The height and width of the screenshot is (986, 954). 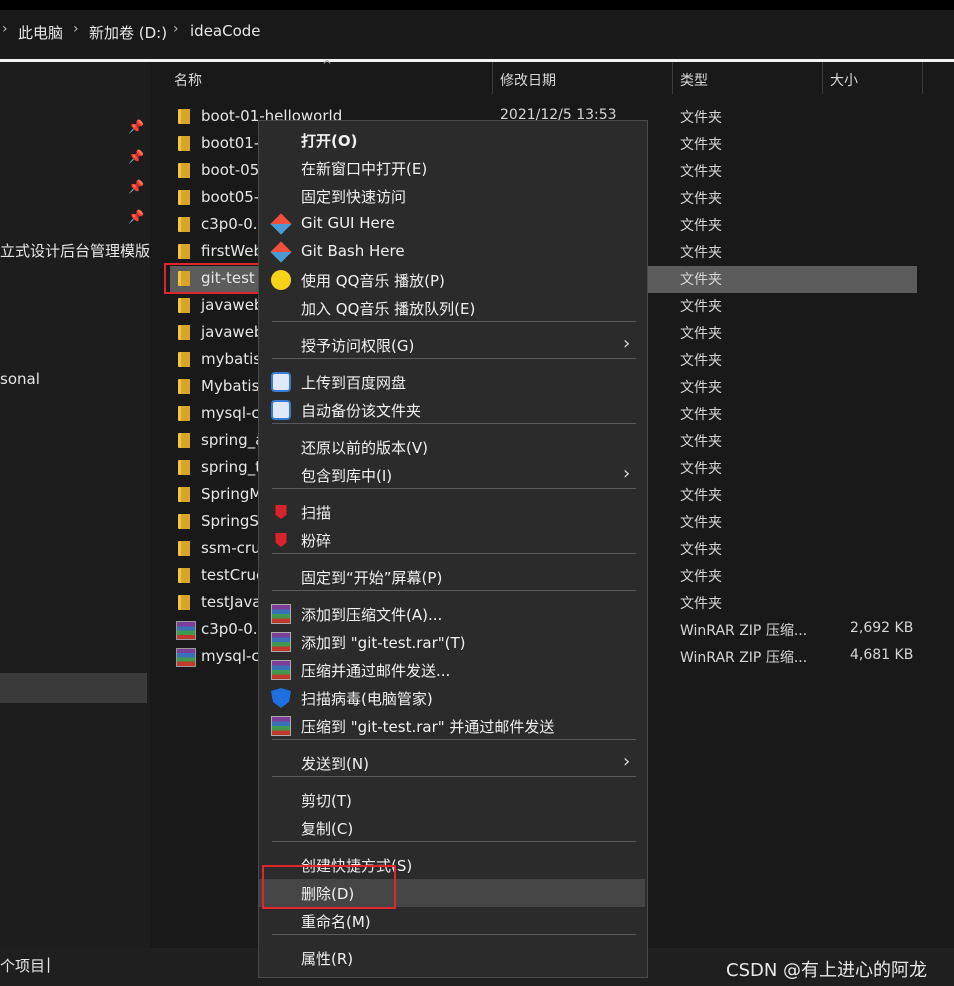 I want to click on tencent-shield-icon, so click(x=281, y=698).